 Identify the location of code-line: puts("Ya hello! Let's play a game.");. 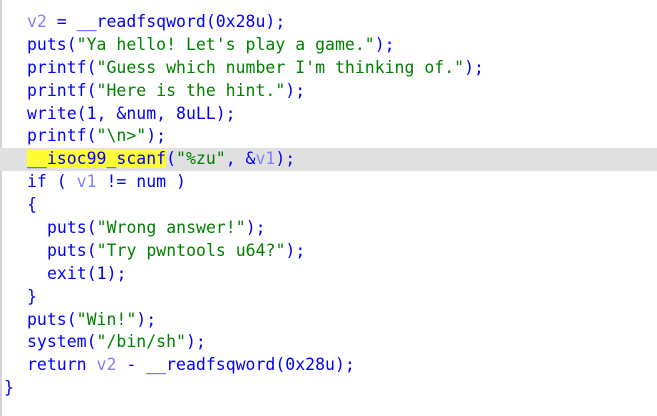
(328, 45).